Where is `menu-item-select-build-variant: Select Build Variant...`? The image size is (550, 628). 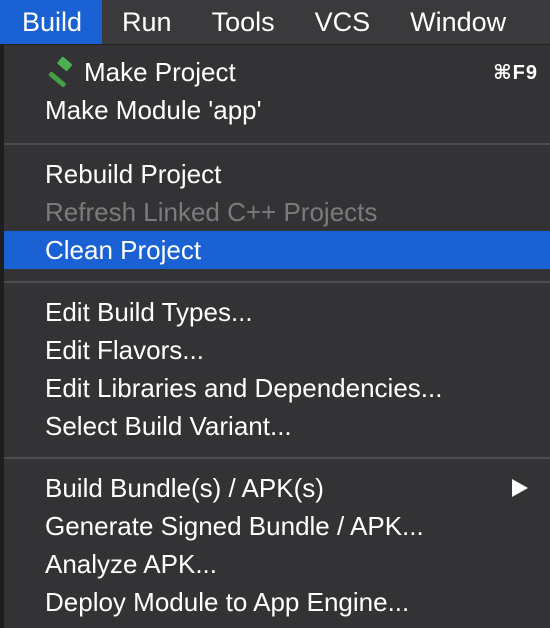 menu-item-select-build-variant: Select Build Variant... is located at coordinates (277, 426).